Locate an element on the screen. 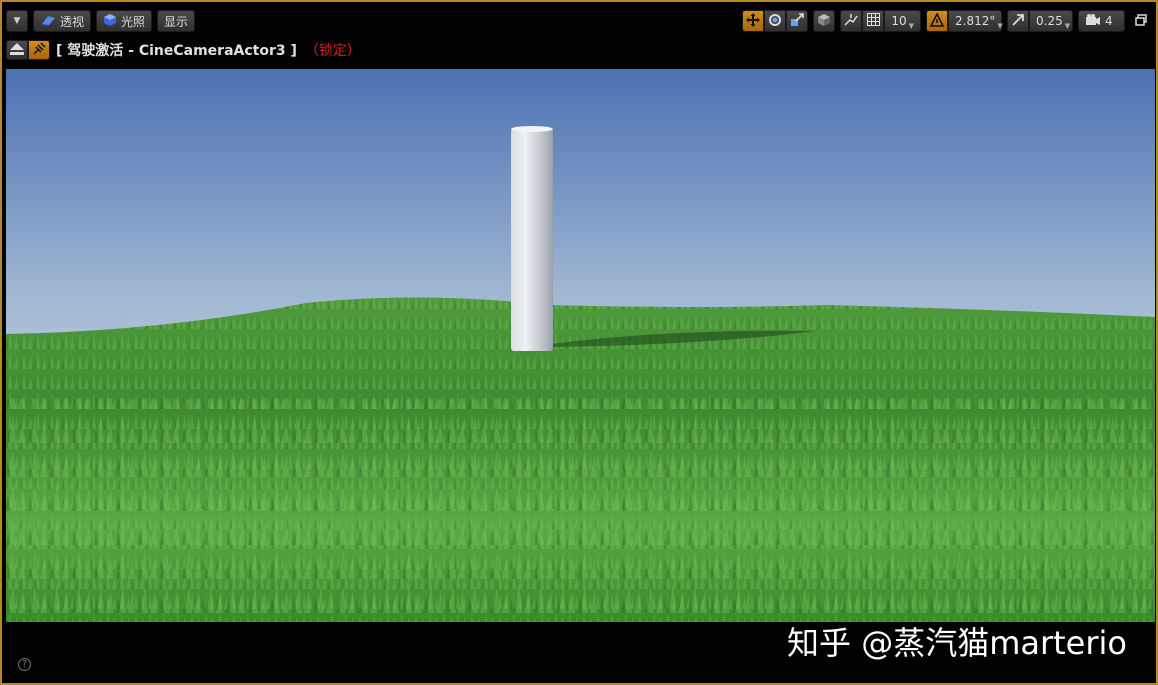 This screenshot has width=1158, height=685. grid-snap-value: 10 is located at coordinates (899, 21).